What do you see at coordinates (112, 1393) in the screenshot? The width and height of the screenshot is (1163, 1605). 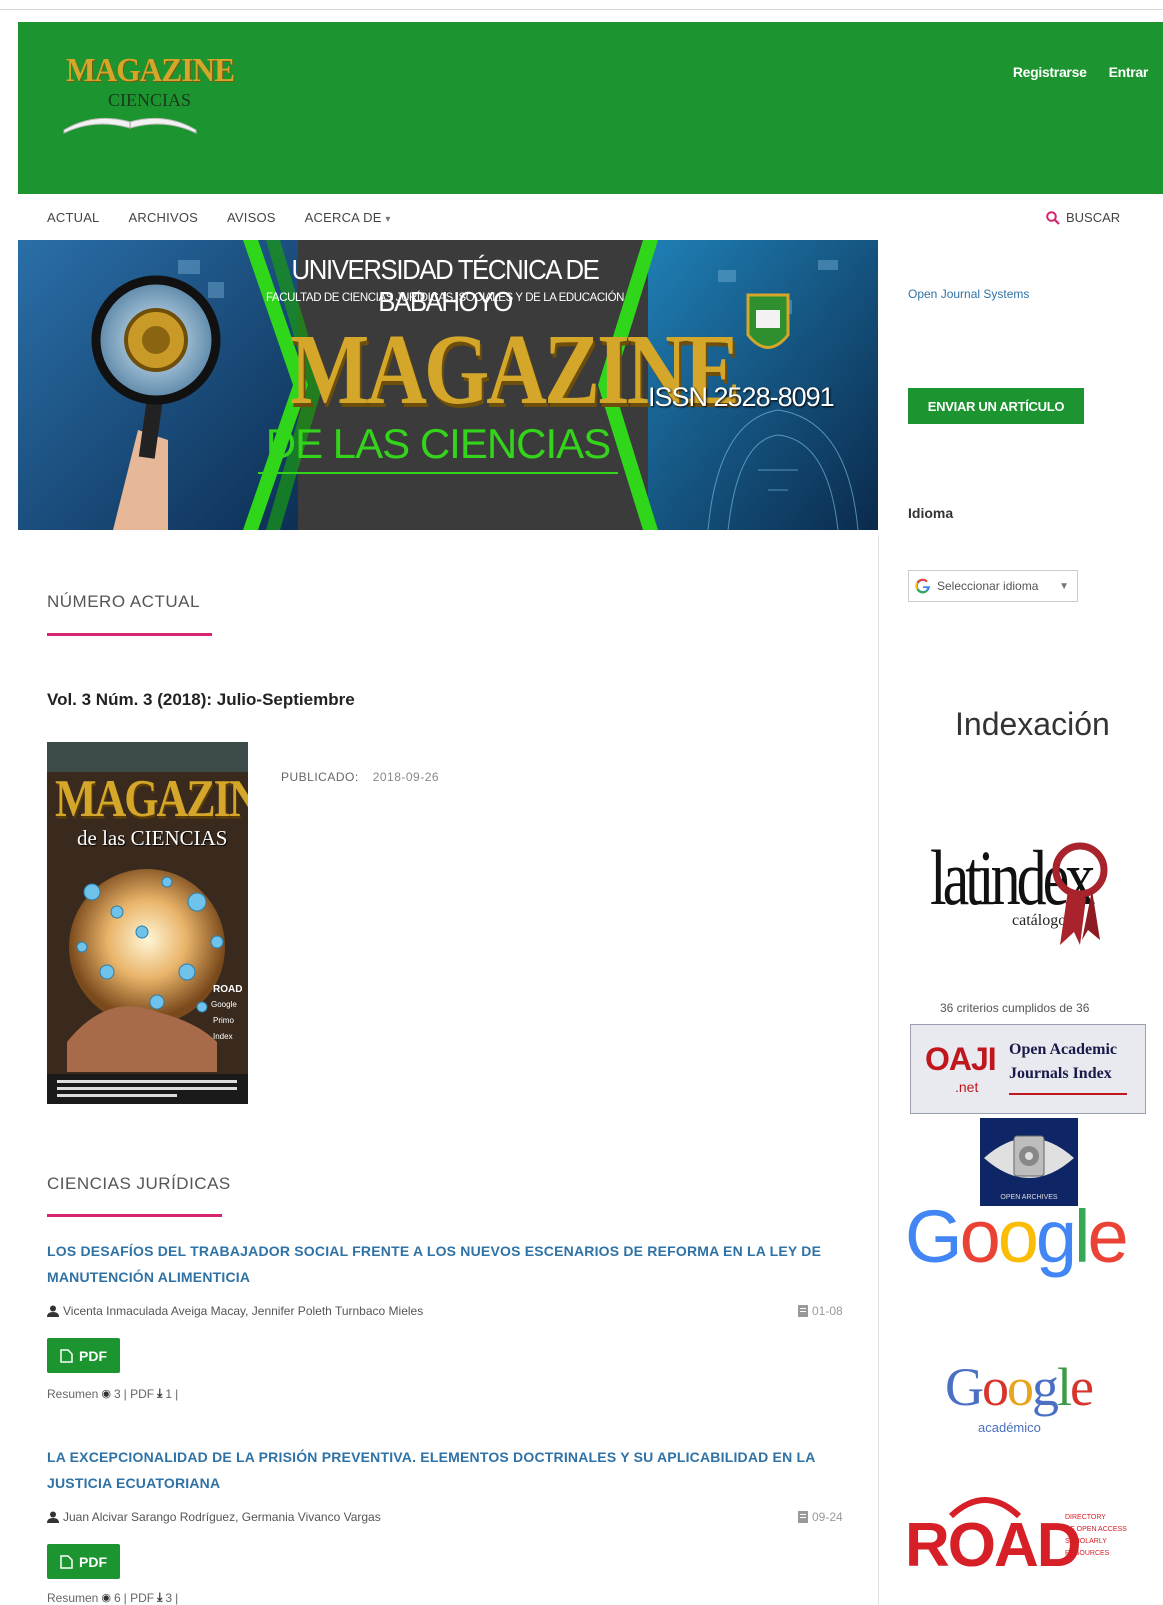 I see `article-stats: Resumen ◉ 3 | PDF ⤓ 1 |` at bounding box center [112, 1393].